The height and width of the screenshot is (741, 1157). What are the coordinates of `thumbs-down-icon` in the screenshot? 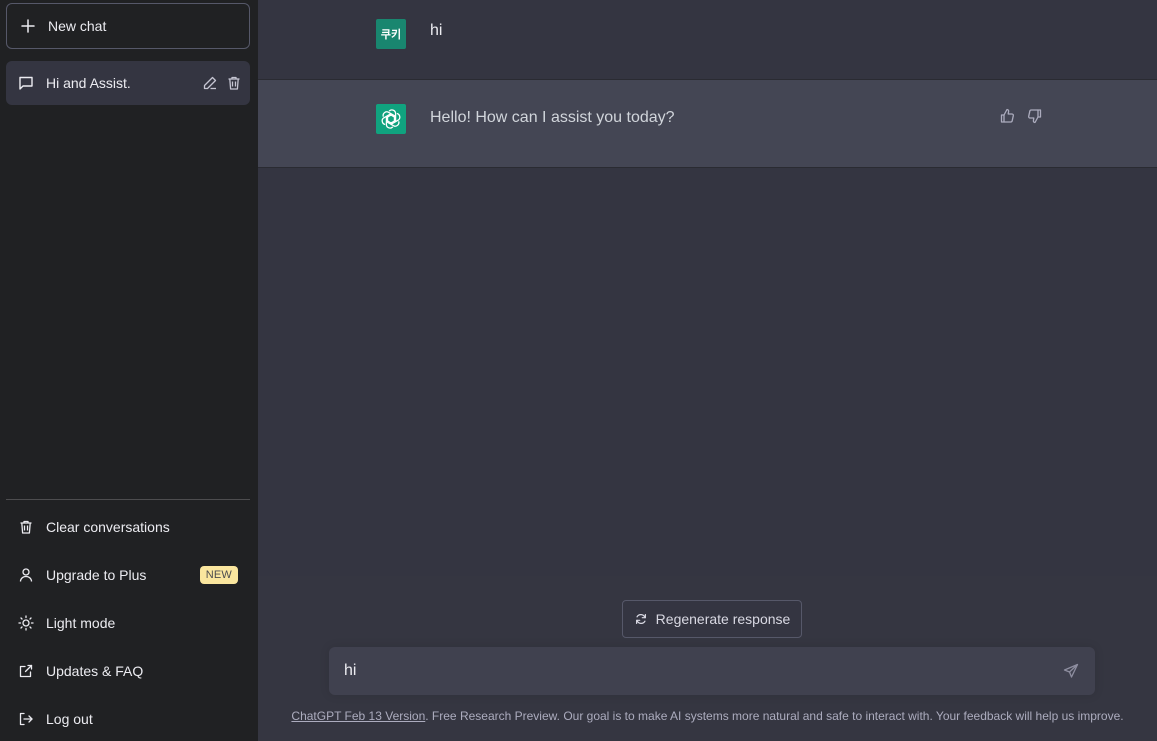 It's located at (1035, 116).